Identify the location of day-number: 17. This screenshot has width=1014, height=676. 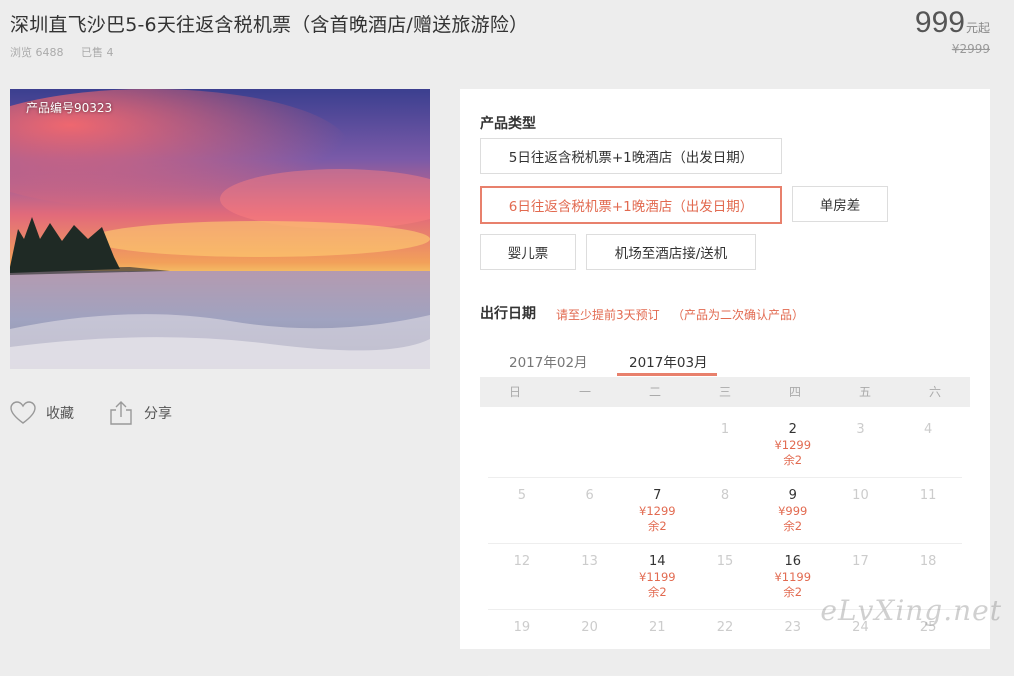
(860, 561).